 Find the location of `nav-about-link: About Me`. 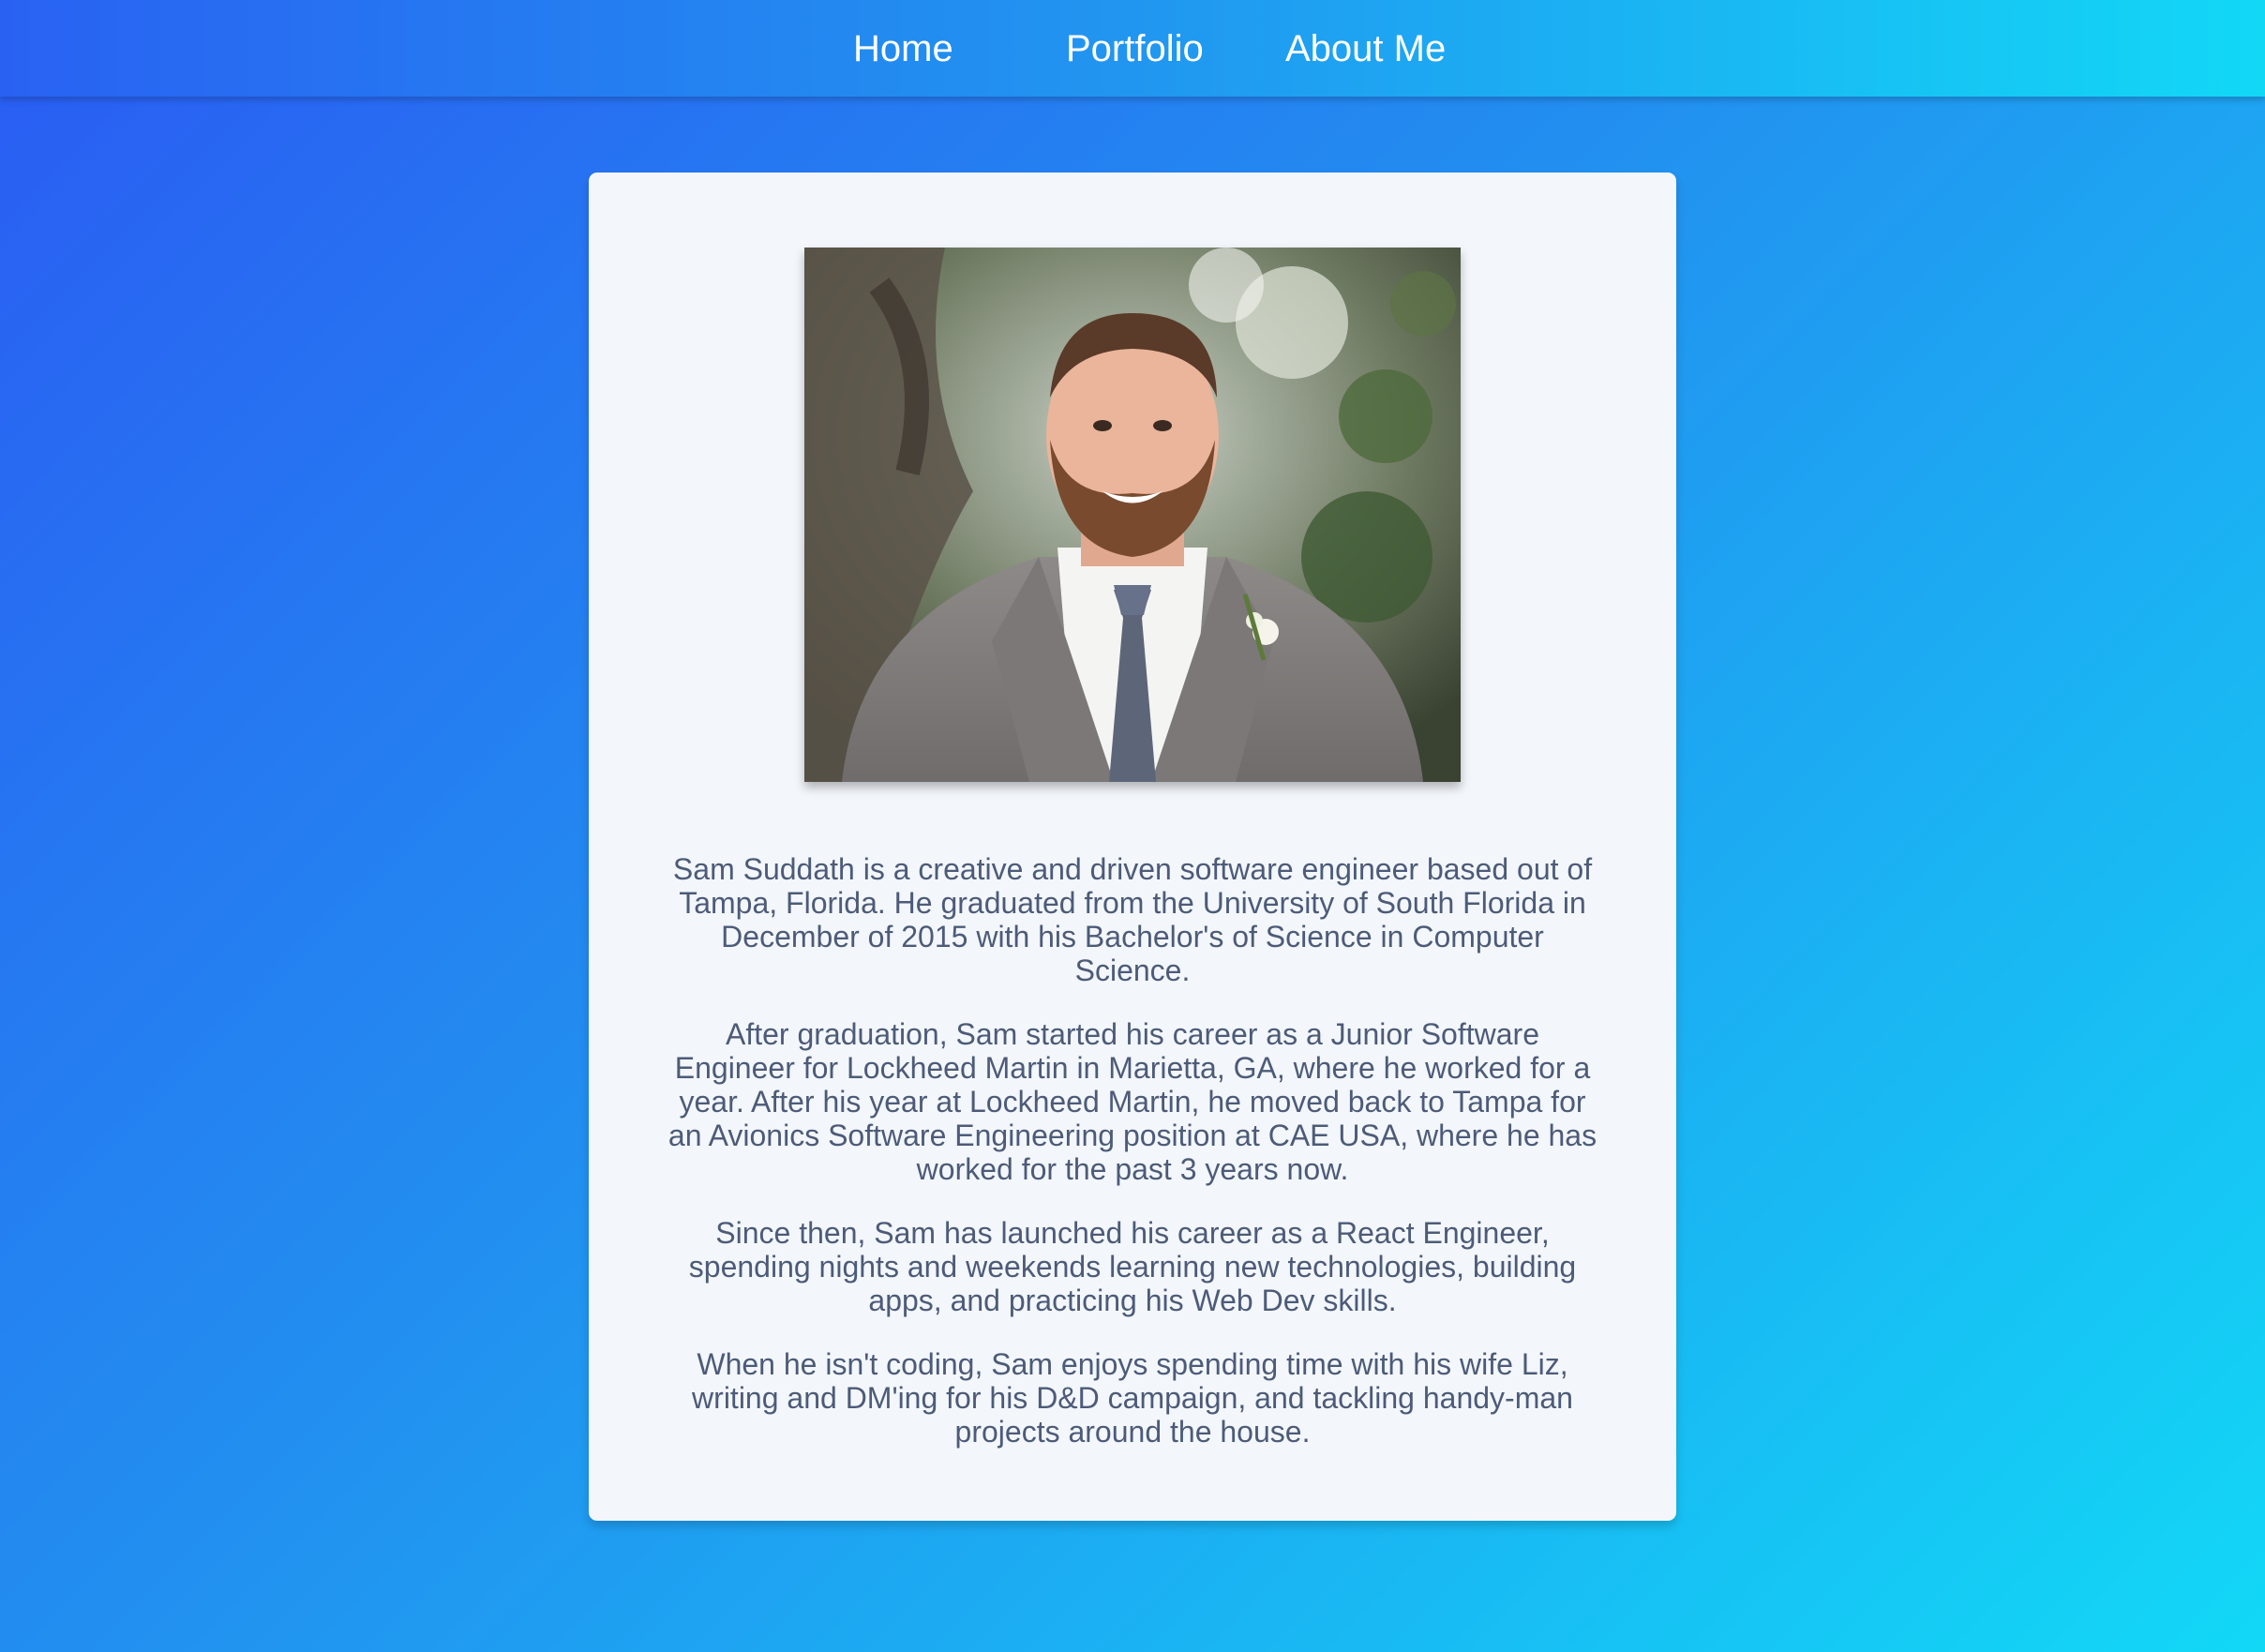

nav-about-link: About Me is located at coordinates (1365, 48).